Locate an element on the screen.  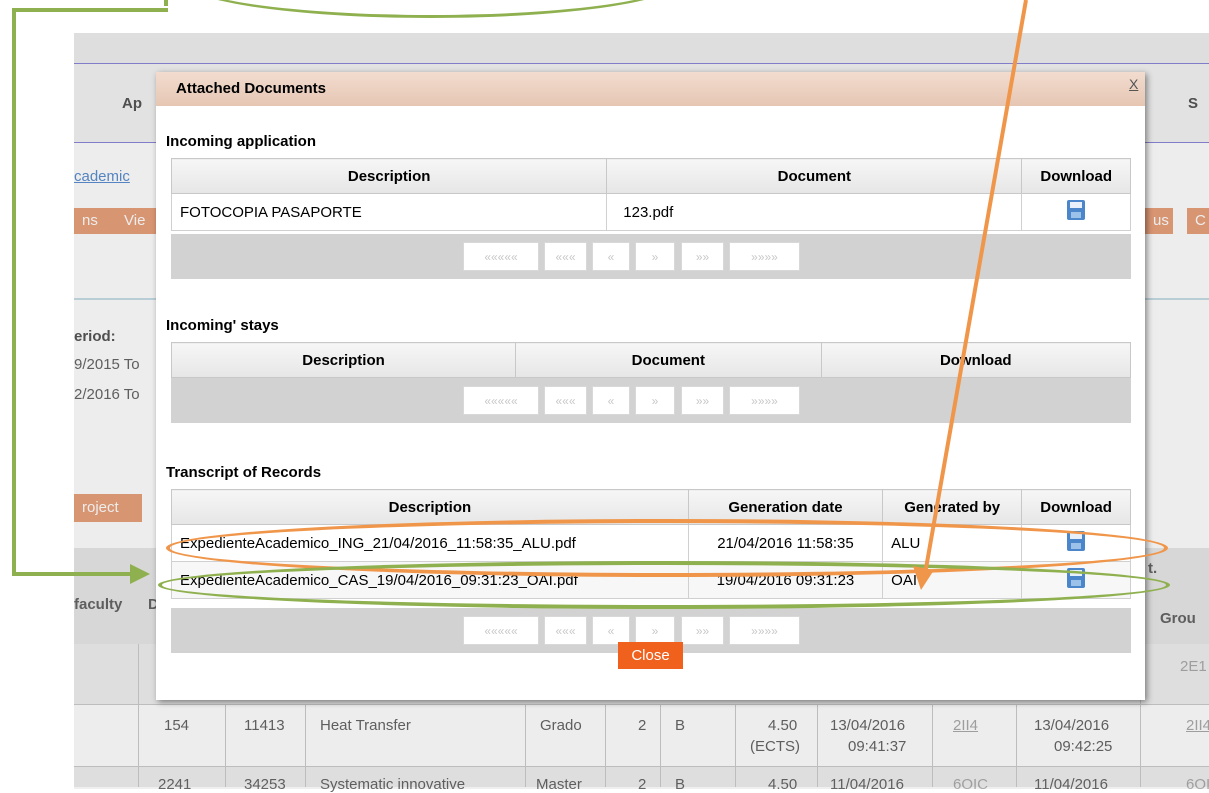
save-icon is located at coordinates (1076, 210).